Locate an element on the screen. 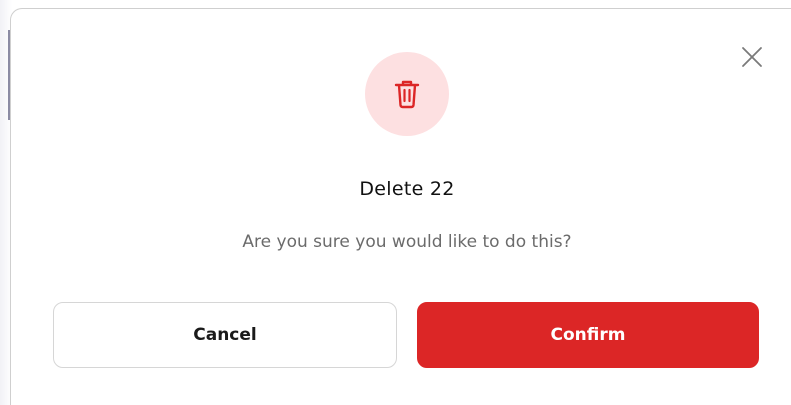 The height and width of the screenshot is (405, 791). trash-icon is located at coordinates (407, 94).